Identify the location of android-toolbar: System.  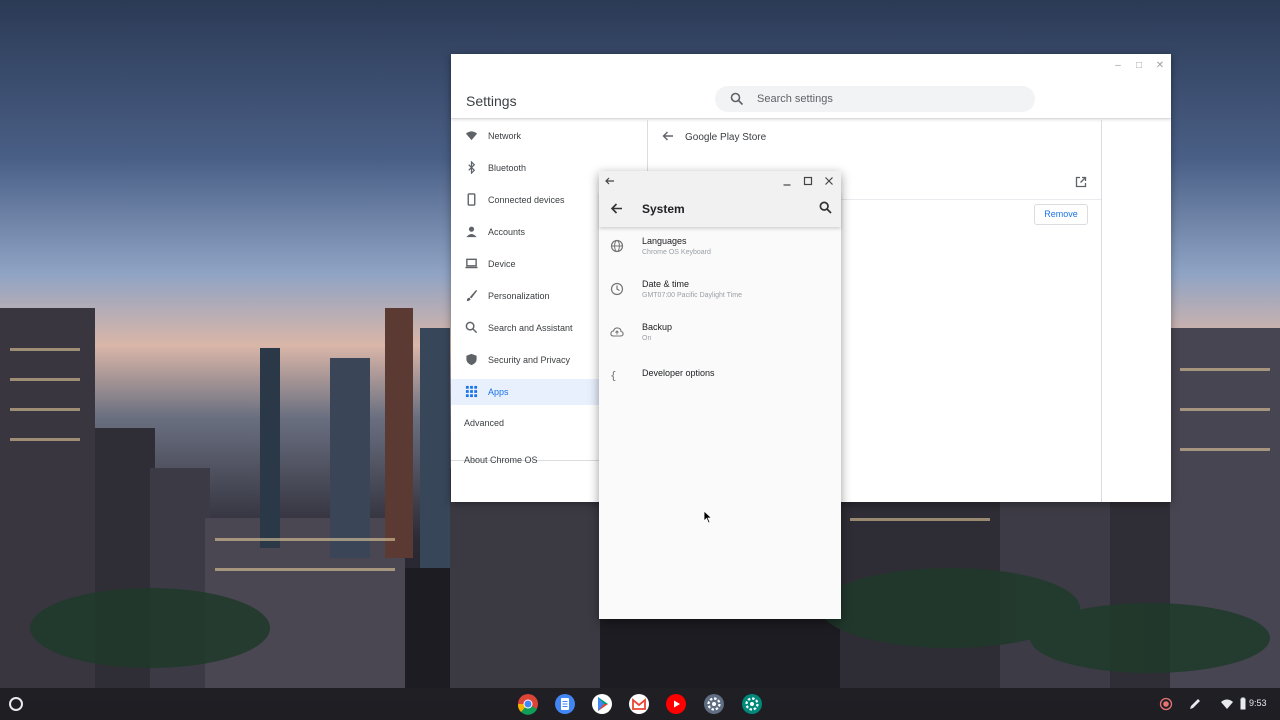
(720, 209).